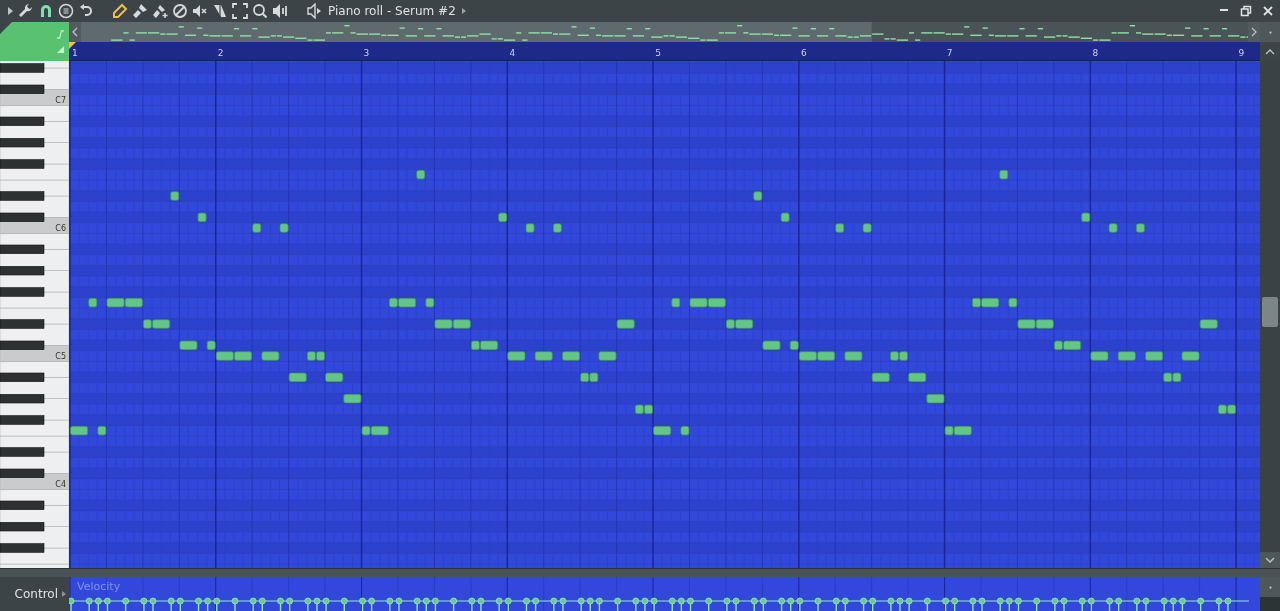 Image resolution: width=1280 pixels, height=611 pixels. I want to click on time-ruler: 1 2 3 4 5 6 7 8 9, so click(664, 51).